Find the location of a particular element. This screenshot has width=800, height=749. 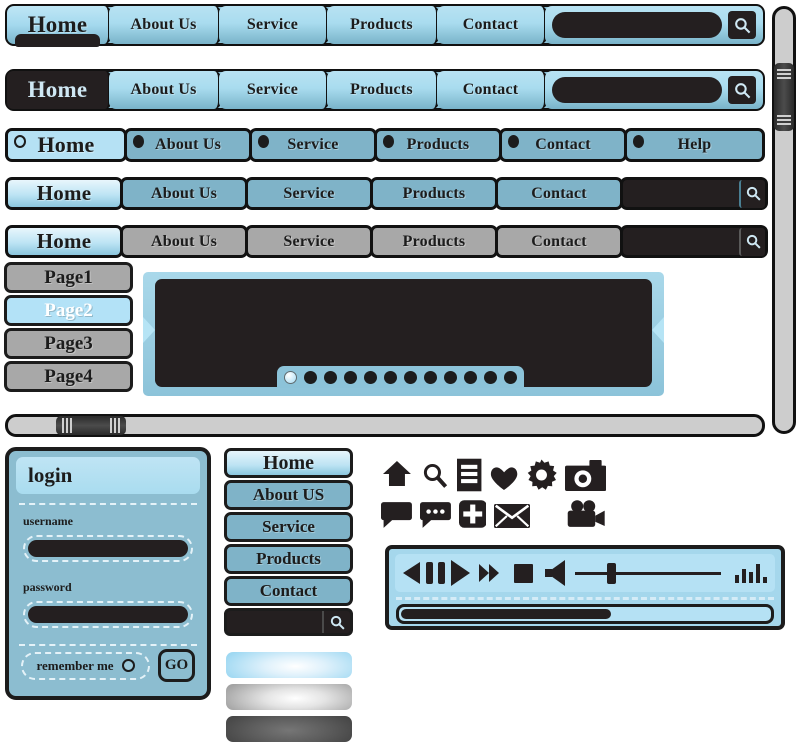

blue-gradient-button is located at coordinates (289, 665).